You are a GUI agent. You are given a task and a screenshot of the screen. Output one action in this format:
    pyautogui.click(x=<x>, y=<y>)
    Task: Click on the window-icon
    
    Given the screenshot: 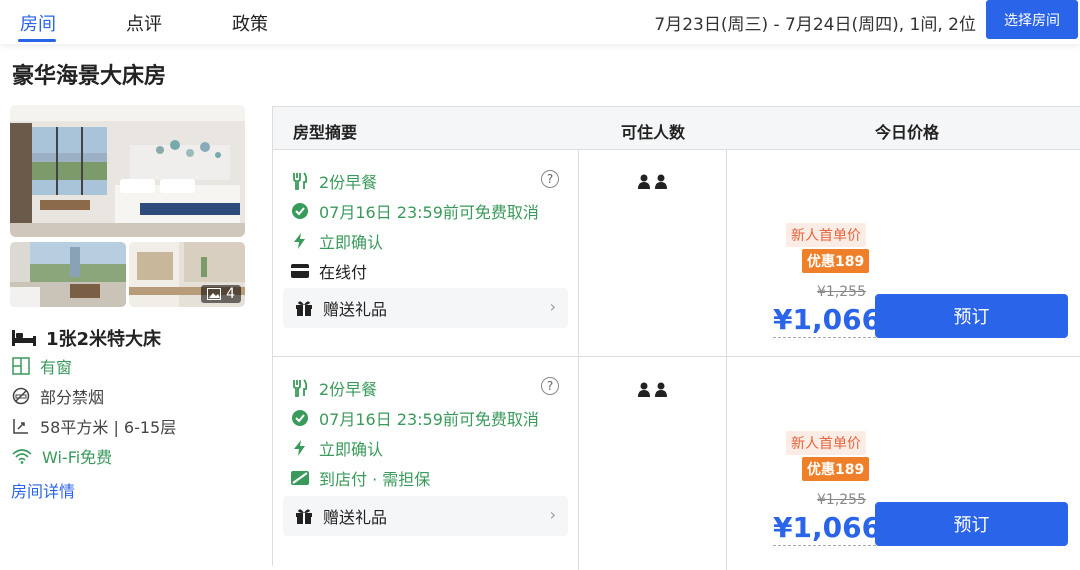 What is the action you would take?
    pyautogui.click(x=21, y=366)
    